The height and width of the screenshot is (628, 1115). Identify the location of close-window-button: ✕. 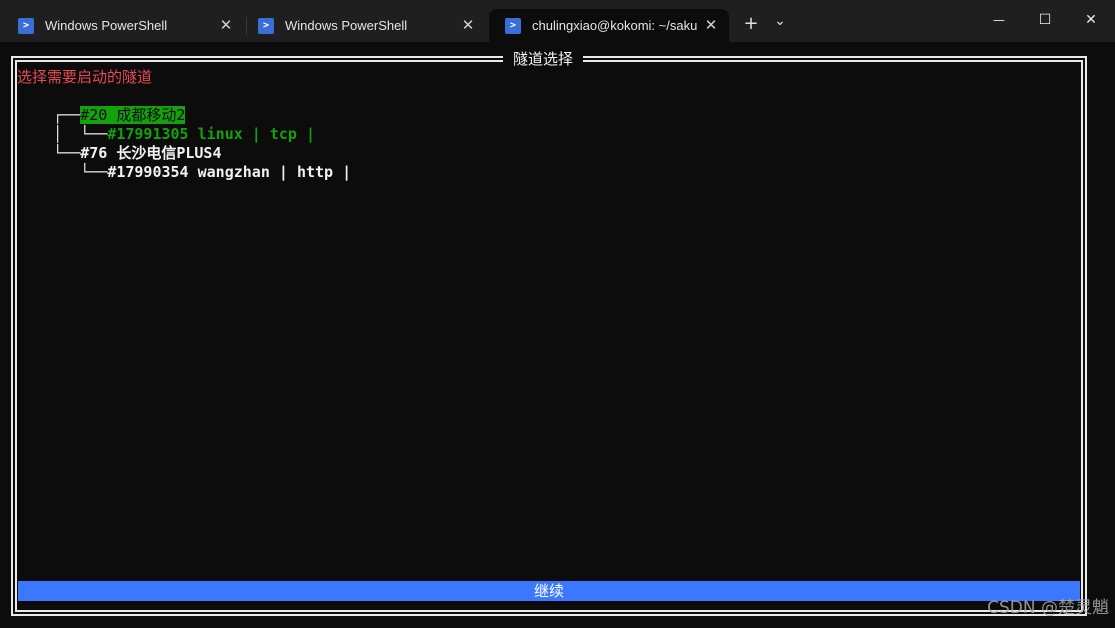
(1091, 20).